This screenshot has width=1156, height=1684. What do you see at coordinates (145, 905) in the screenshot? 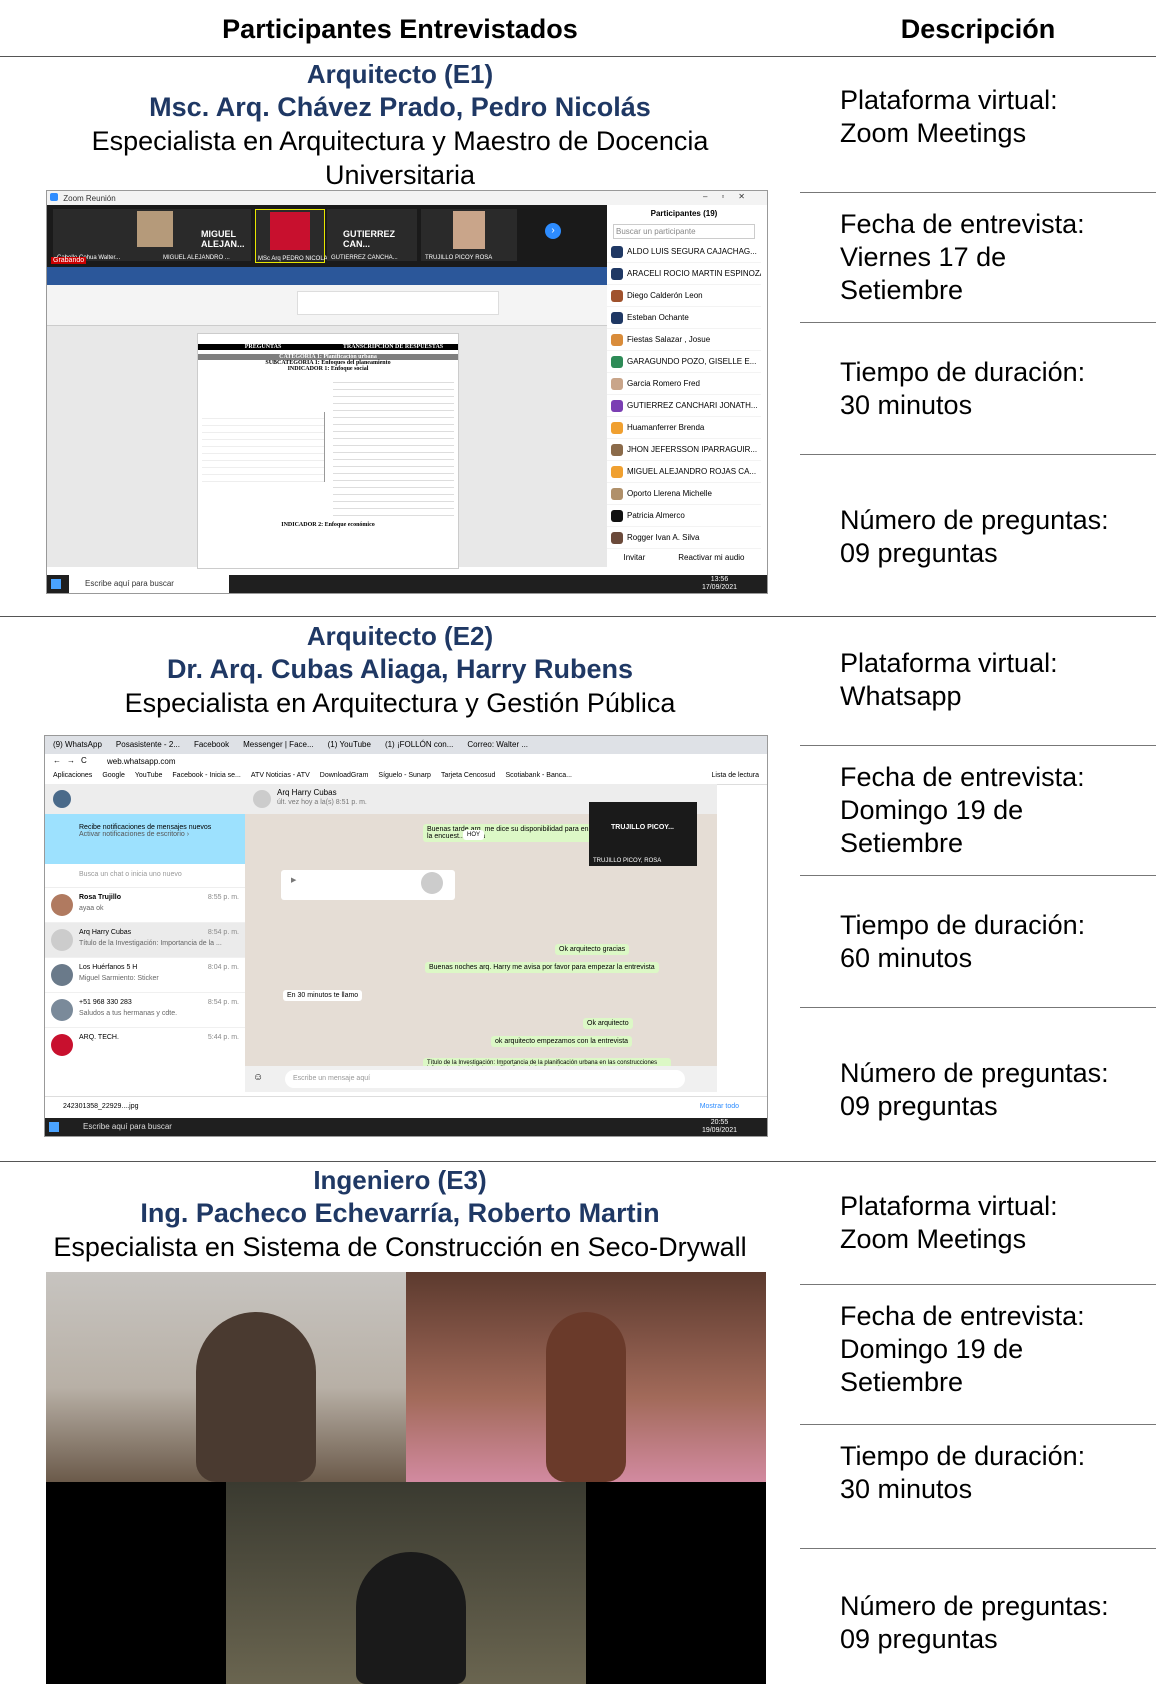
I see `chat-item: Rosa Trujillo ayaa ok 8:55 p. m.` at bounding box center [145, 905].